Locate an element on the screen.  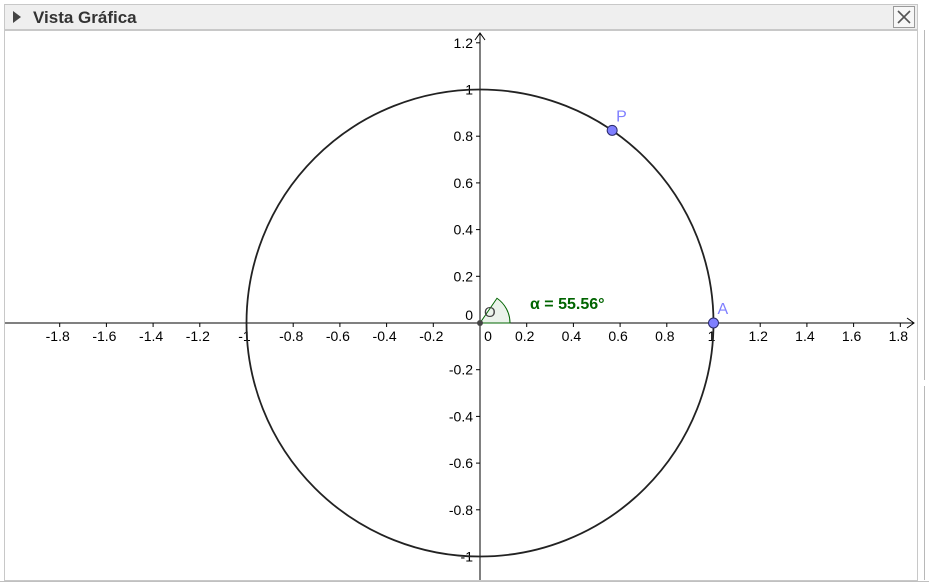
collapse-arrow-icon is located at coordinates (17, 17).